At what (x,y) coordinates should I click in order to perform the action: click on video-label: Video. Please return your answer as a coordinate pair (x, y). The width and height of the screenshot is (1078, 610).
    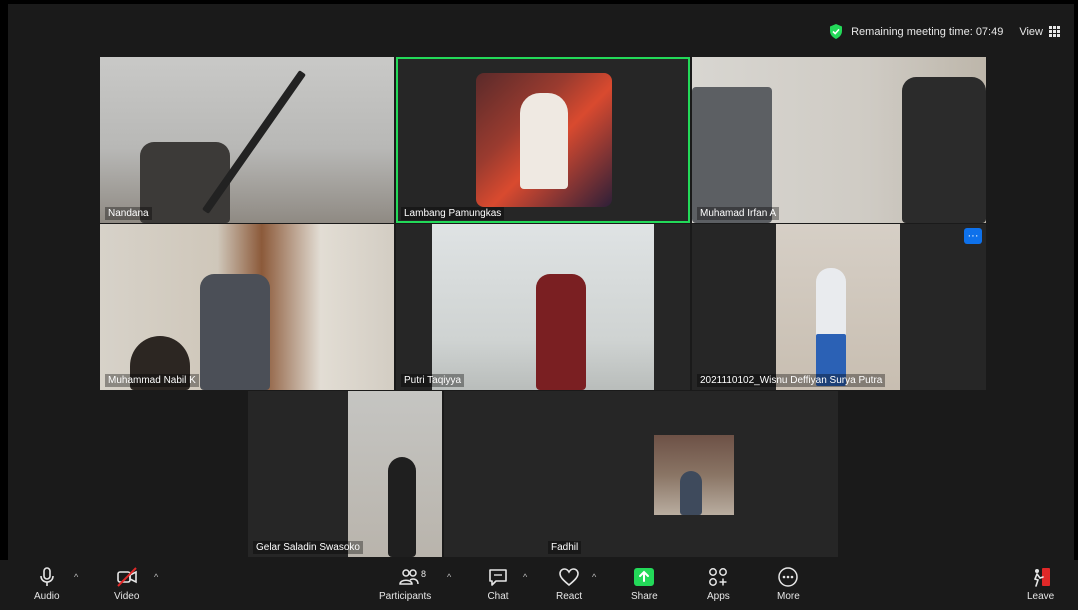
    Looking at the image, I should click on (127, 596).